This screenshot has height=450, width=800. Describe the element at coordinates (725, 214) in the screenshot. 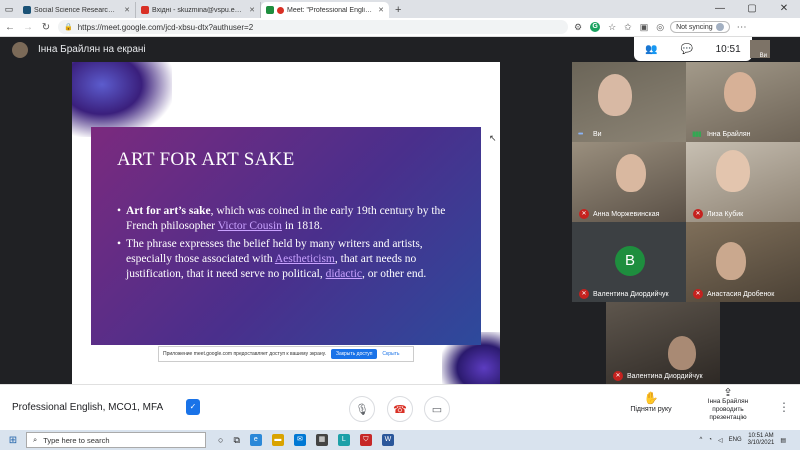

I see `participant-name: Лиза Кубик` at that location.